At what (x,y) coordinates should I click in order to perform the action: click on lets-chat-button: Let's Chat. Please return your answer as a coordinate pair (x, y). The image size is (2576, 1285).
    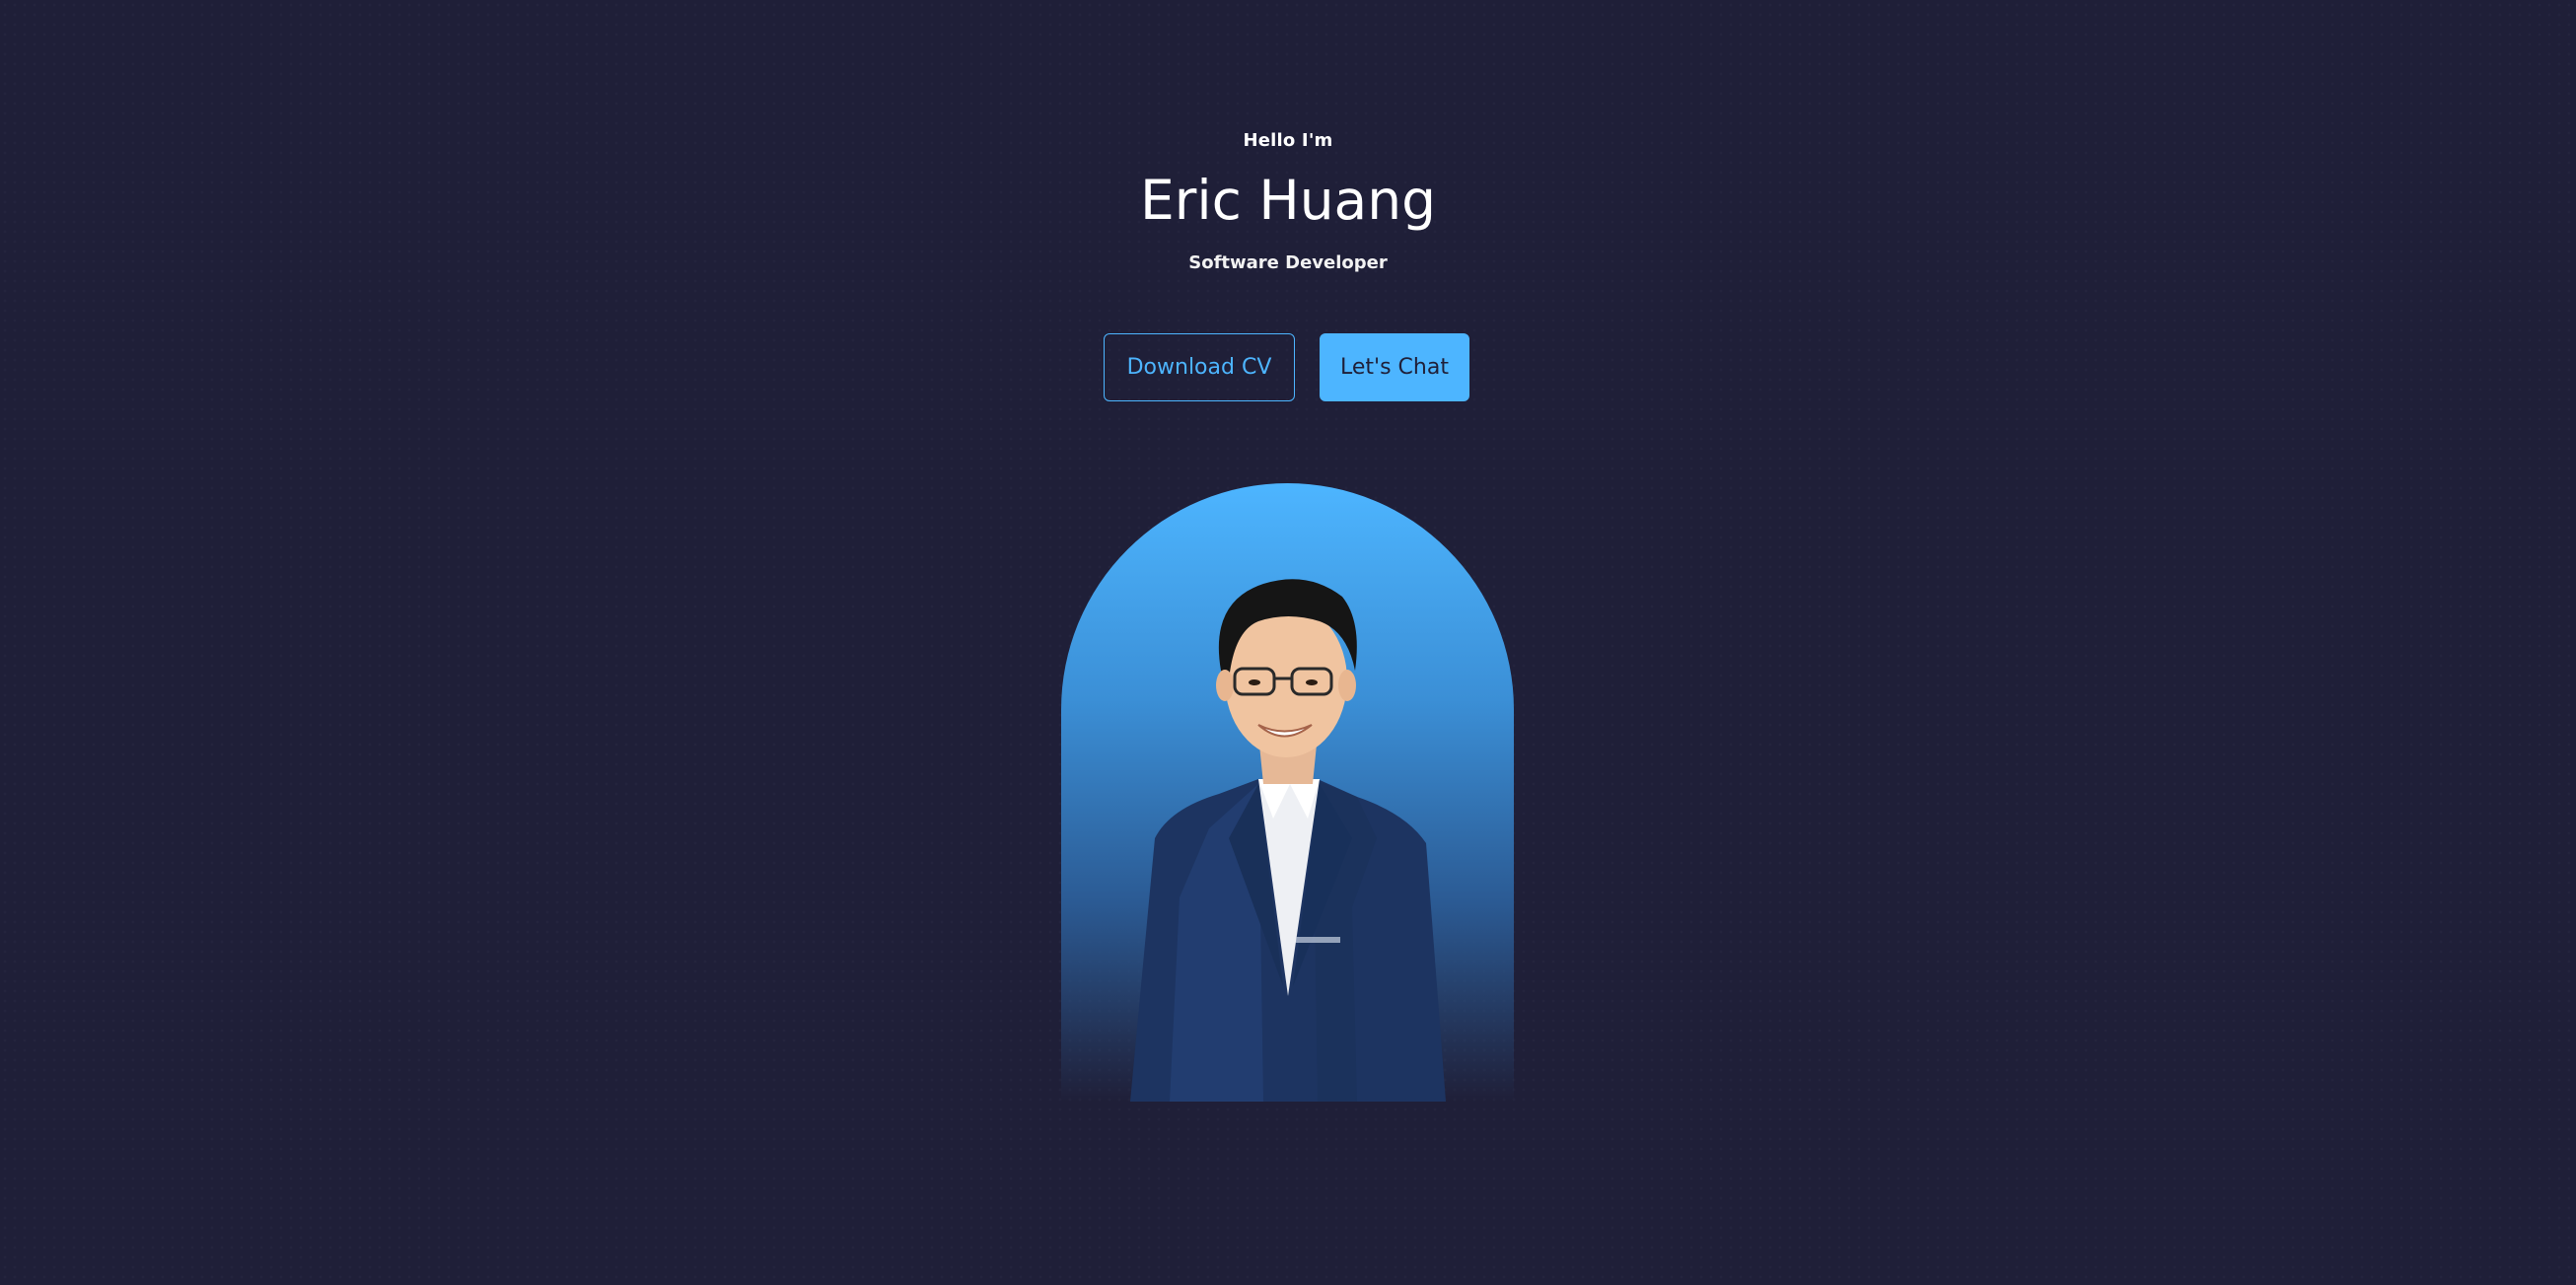
    Looking at the image, I should click on (1394, 367).